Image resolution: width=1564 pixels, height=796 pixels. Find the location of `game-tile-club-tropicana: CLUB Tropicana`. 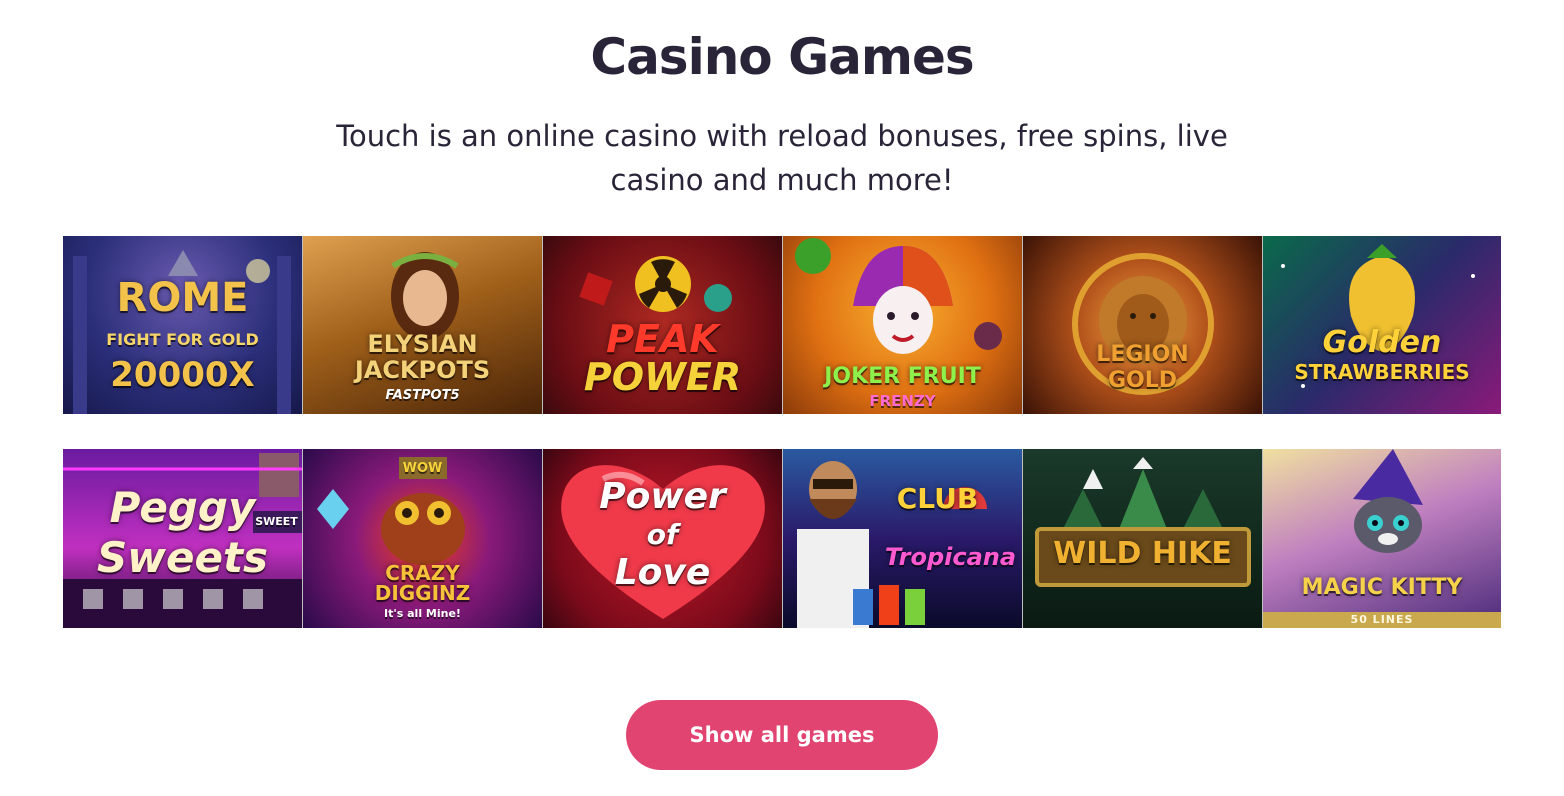

game-tile-club-tropicana: CLUB Tropicana is located at coordinates (903, 538).